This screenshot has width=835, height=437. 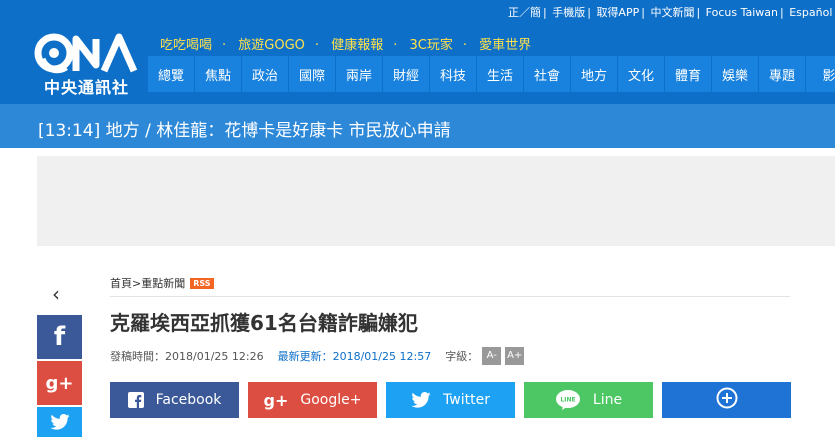 I want to click on promo-links: 吃吃喝喝 · 旅遊GOGO · 健康報報 · 3C玩家 · 愛車世界, so click(x=346, y=45).